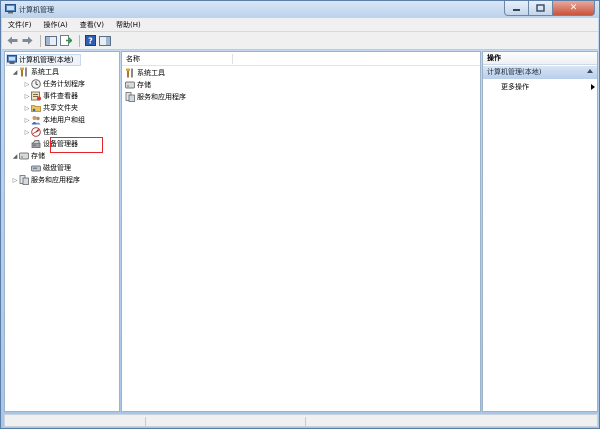 The height and width of the screenshot is (429, 600). I want to click on show-hide-tree-icon, so click(51, 41).